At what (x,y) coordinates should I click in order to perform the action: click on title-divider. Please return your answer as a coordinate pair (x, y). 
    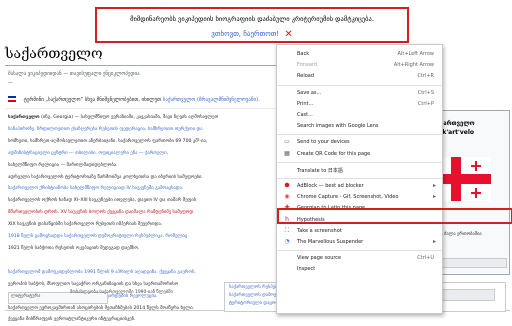
    Looking at the image, I should click on (142, 65).